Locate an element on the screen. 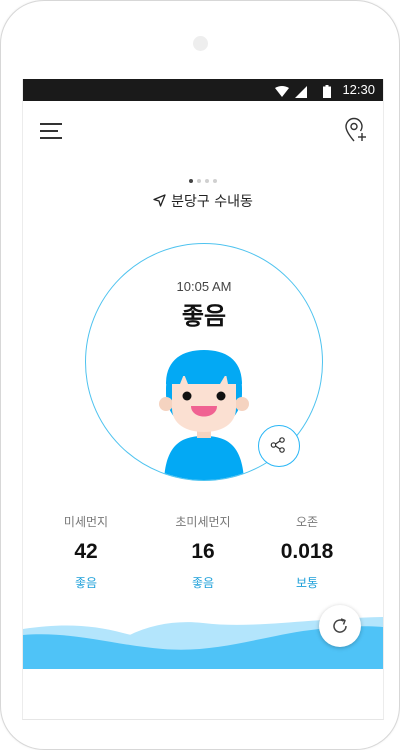 The width and height of the screenshot is (400, 750). refresh-button is located at coordinates (340, 626).